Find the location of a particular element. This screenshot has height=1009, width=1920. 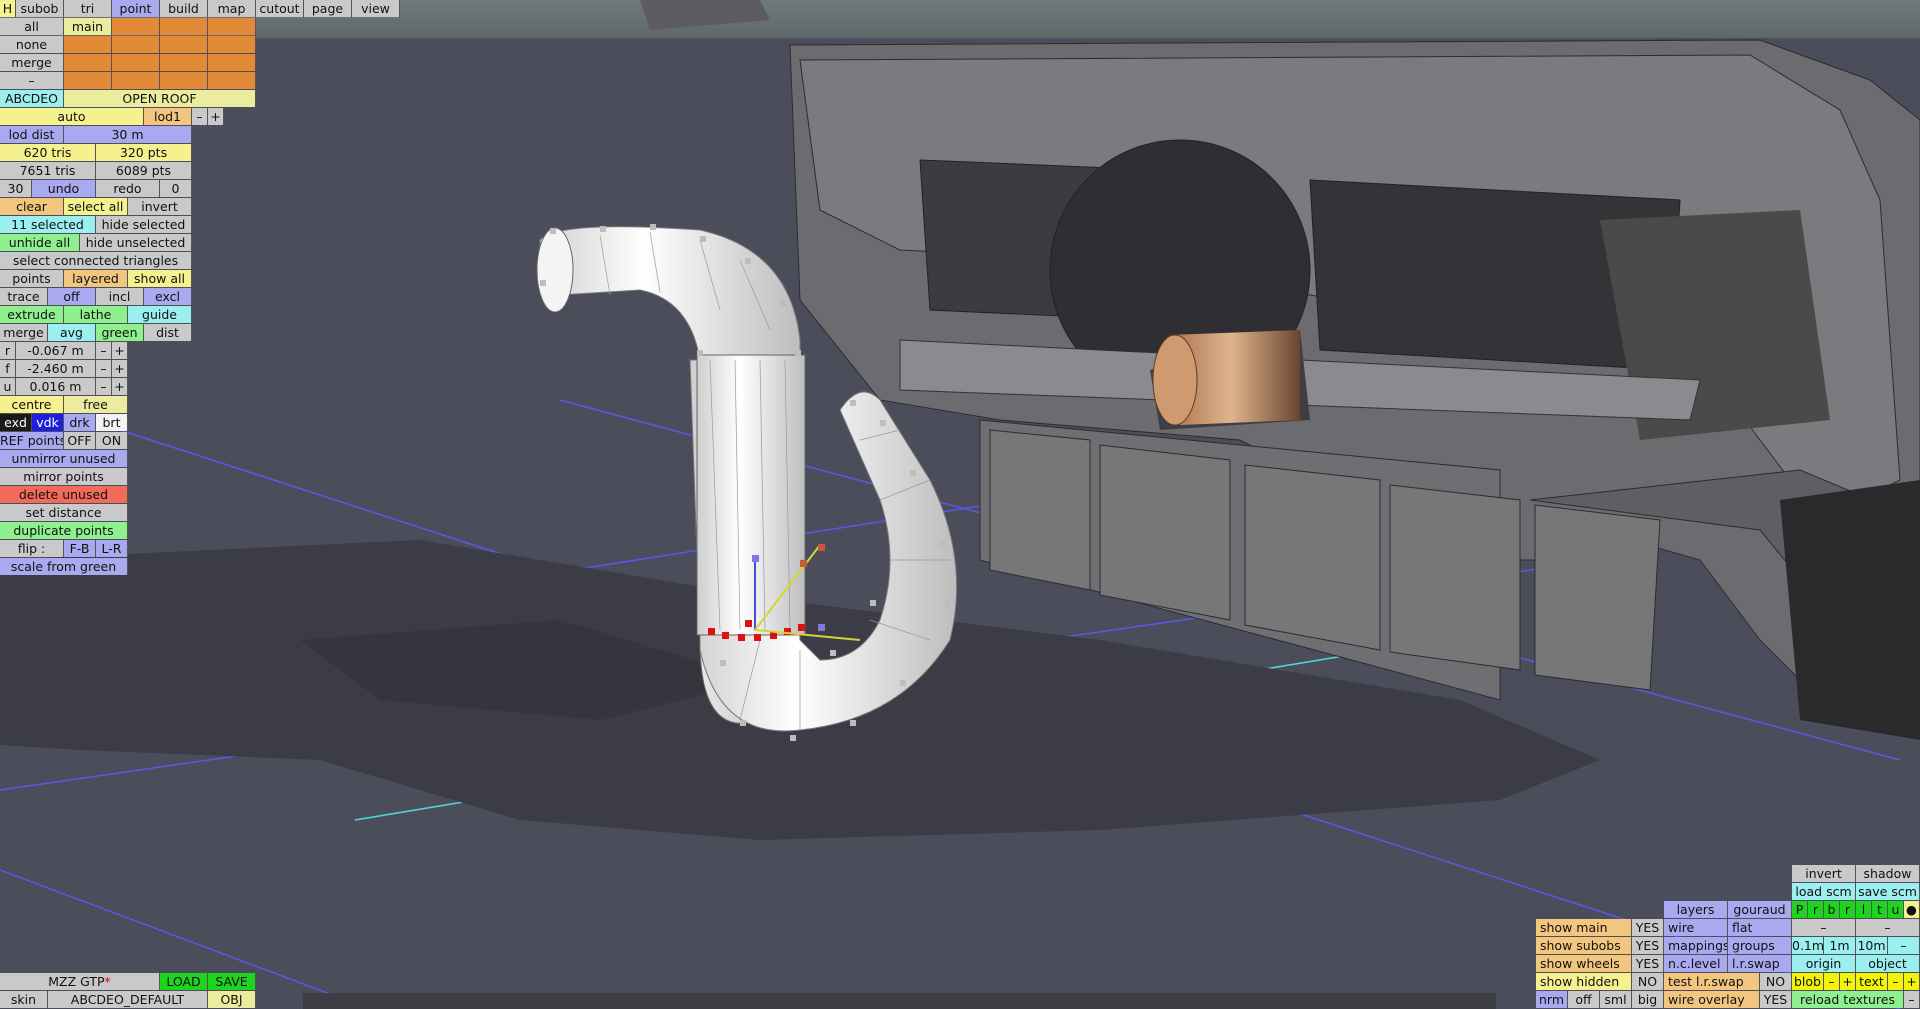

wire-toggle: wire is located at coordinates (1696, 927).